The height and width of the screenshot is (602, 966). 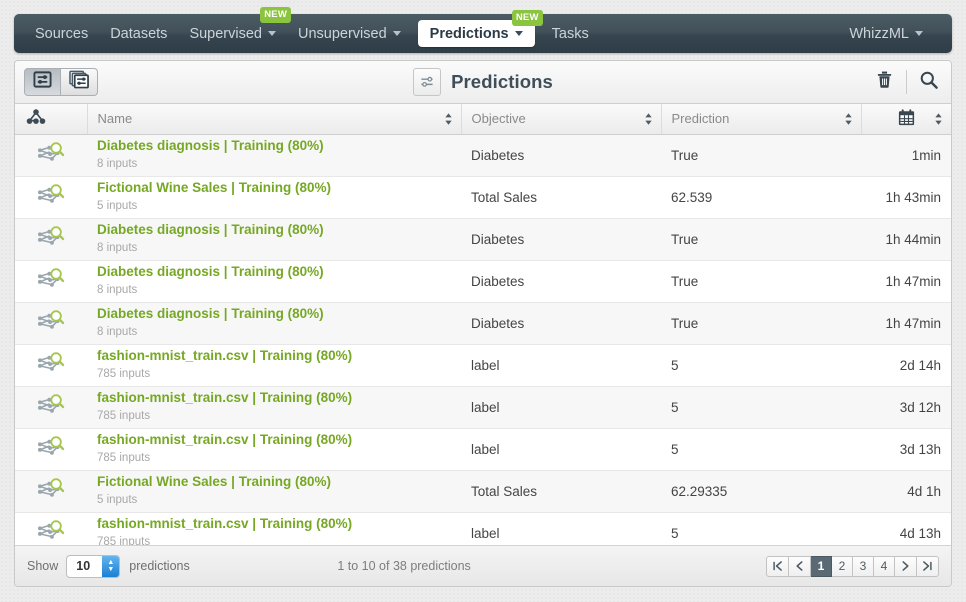 What do you see at coordinates (274, 119) in the screenshot?
I see `column-header-name: Name` at bounding box center [274, 119].